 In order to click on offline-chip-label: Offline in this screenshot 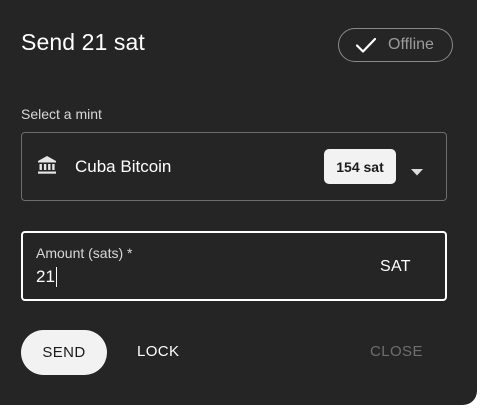, I will do `click(411, 44)`.